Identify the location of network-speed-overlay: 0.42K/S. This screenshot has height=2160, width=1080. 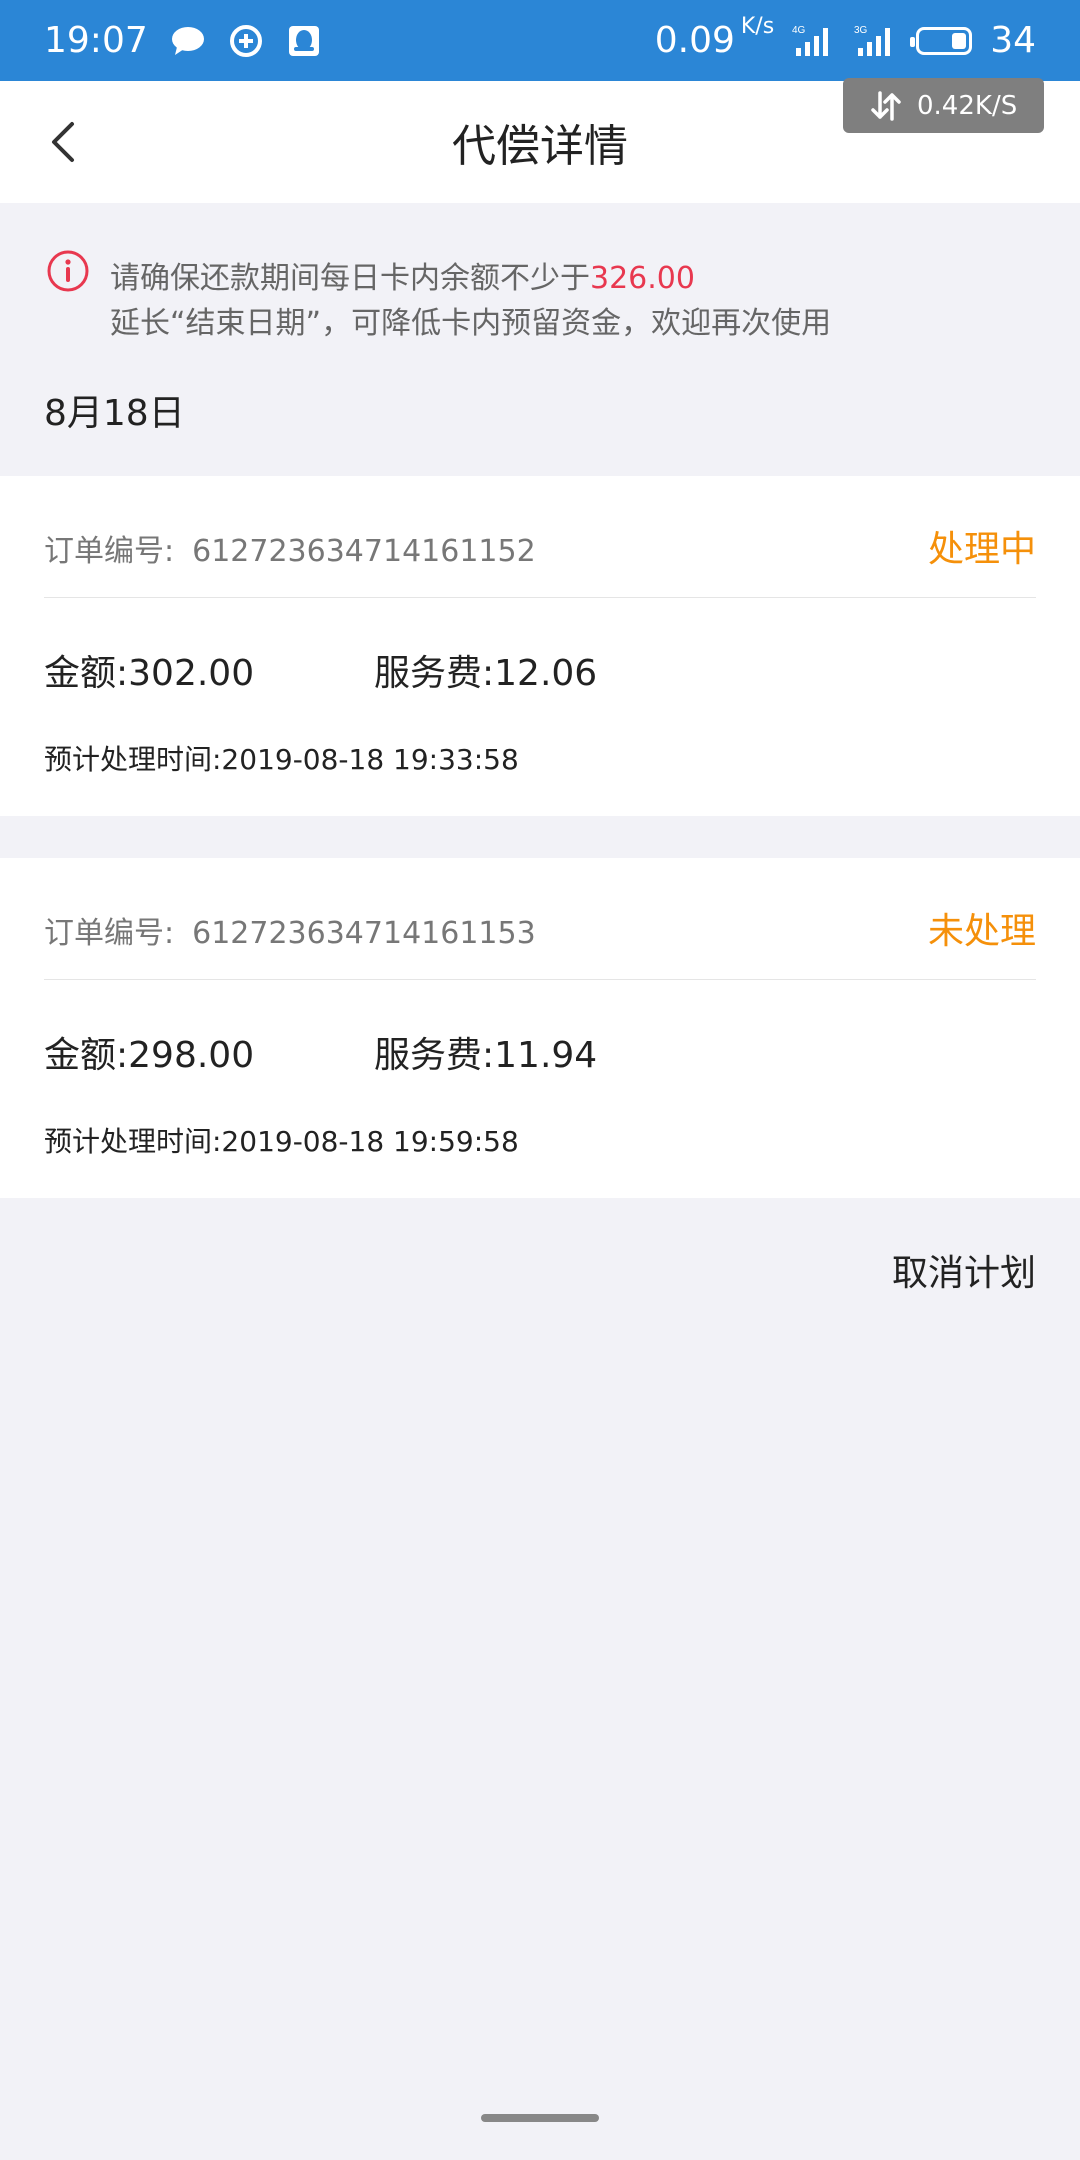
(943, 105).